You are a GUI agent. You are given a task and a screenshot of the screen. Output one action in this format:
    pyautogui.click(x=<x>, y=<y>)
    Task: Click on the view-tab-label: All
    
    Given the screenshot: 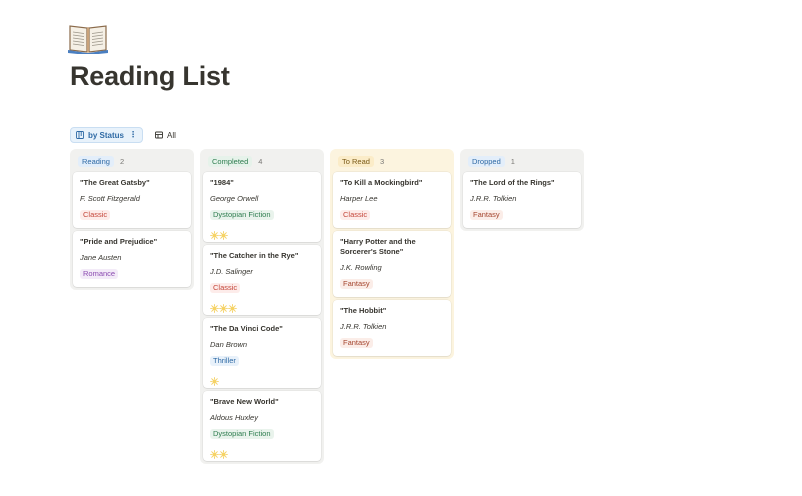 What is the action you would take?
    pyautogui.click(x=171, y=135)
    